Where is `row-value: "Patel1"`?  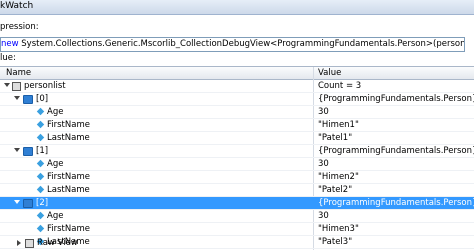
row-value: "Patel1" is located at coordinates (335, 138).